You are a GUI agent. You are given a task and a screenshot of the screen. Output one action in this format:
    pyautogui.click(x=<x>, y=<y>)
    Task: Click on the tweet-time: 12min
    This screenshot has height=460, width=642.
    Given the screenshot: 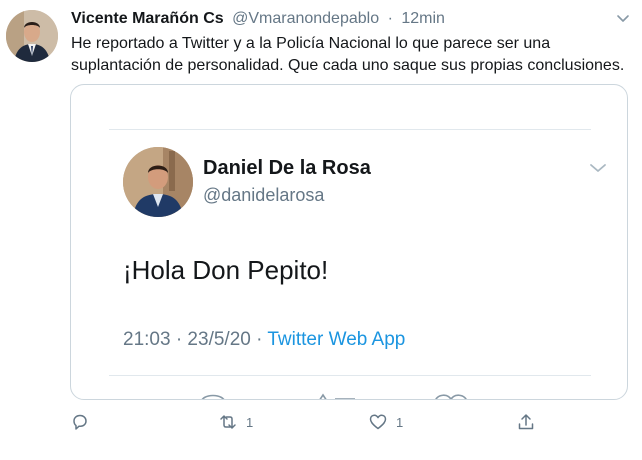 What is the action you would take?
    pyautogui.click(x=423, y=18)
    